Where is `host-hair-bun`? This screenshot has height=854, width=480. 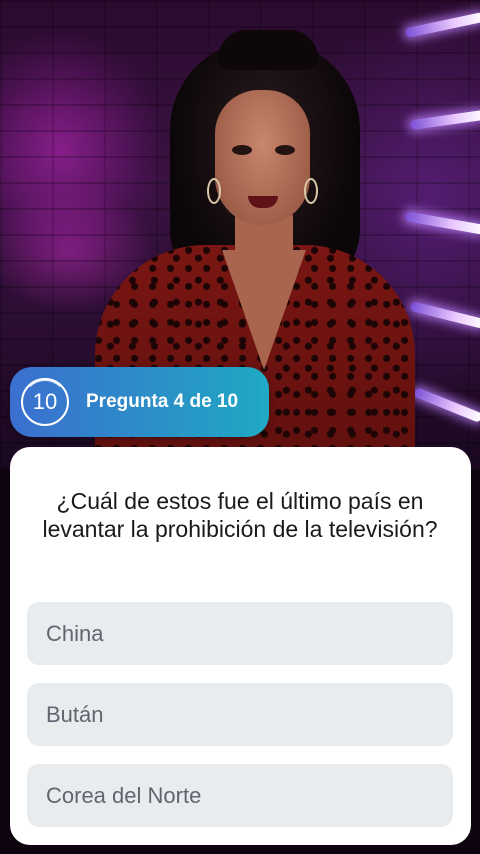 host-hair-bun is located at coordinates (268, 50).